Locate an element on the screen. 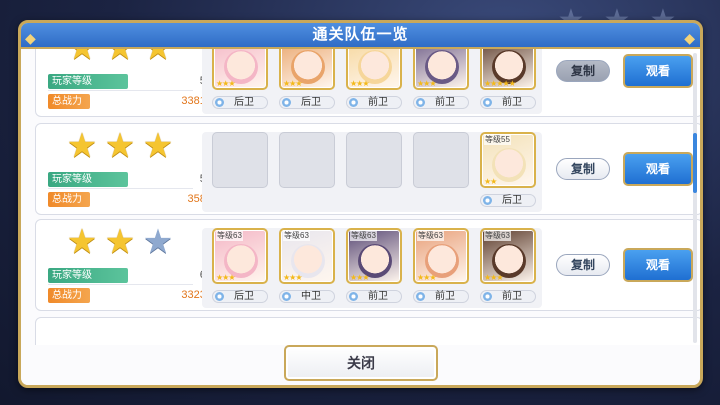  dialog-footer: 关闭 is located at coordinates (360, 365).